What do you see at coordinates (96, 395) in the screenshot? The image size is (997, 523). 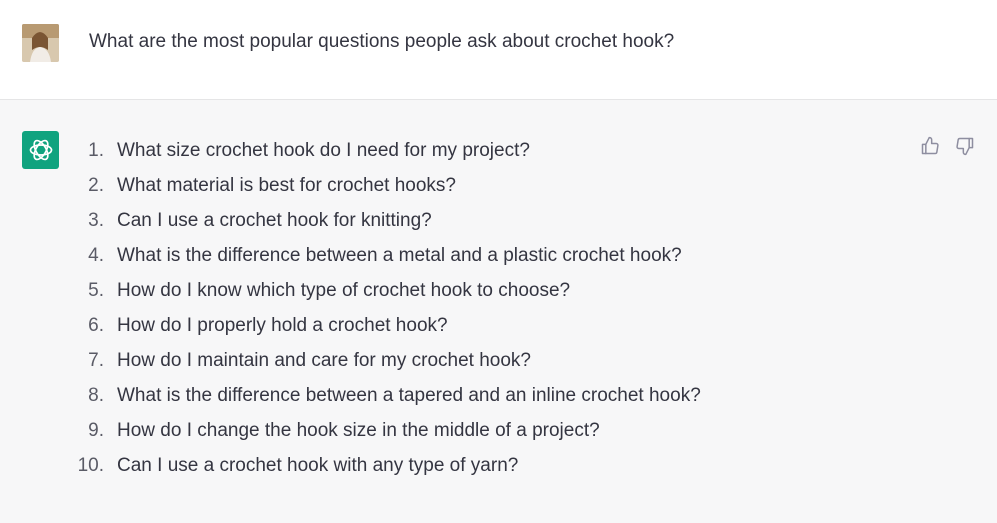 I see `list-item-number: 8.` at bounding box center [96, 395].